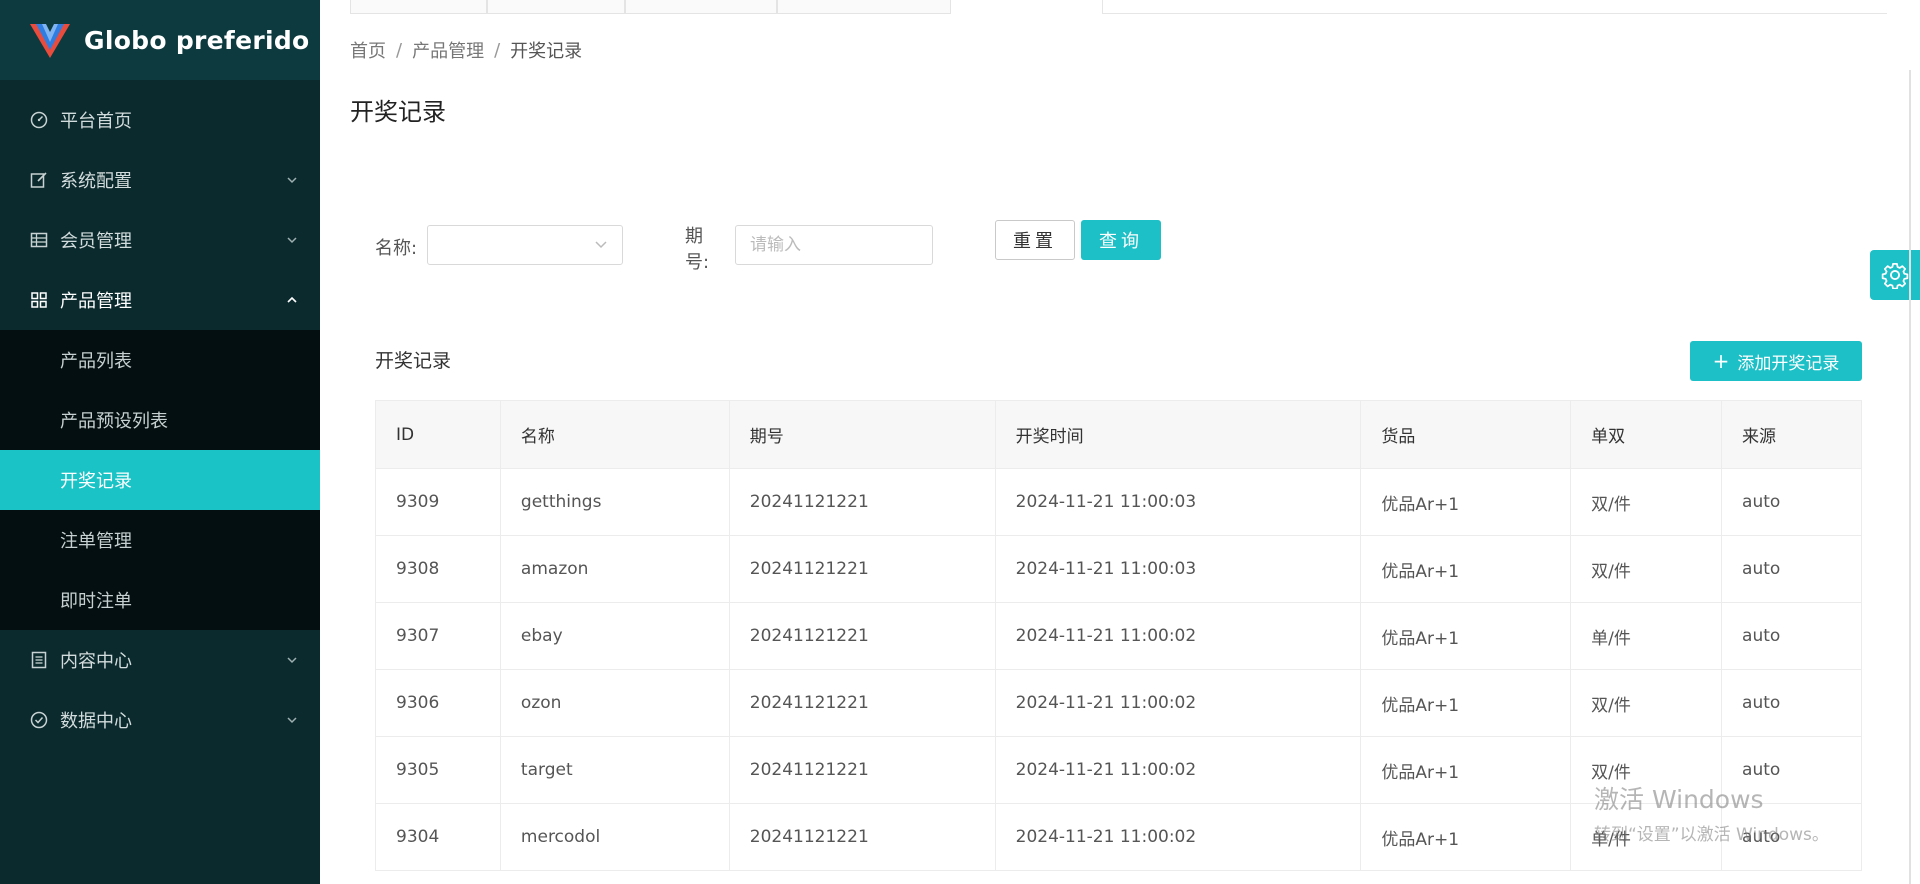 The image size is (1920, 884). Describe the element at coordinates (1788, 363) in the screenshot. I see `add-button-label: 添加开奖记录` at that location.